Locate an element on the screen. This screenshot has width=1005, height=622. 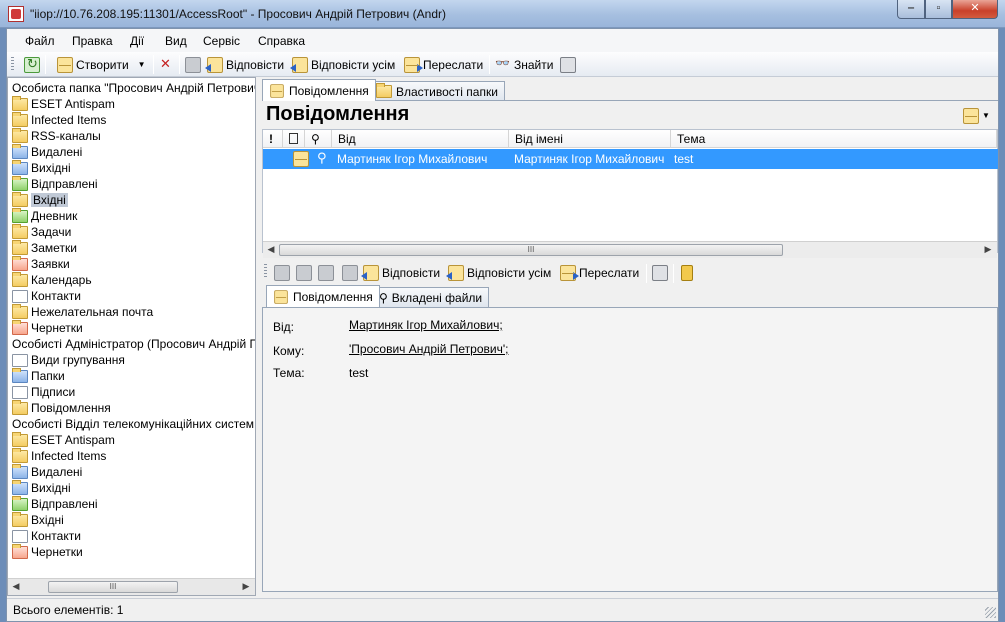
minimize-button: ‒ is located at coordinates (911, 9).